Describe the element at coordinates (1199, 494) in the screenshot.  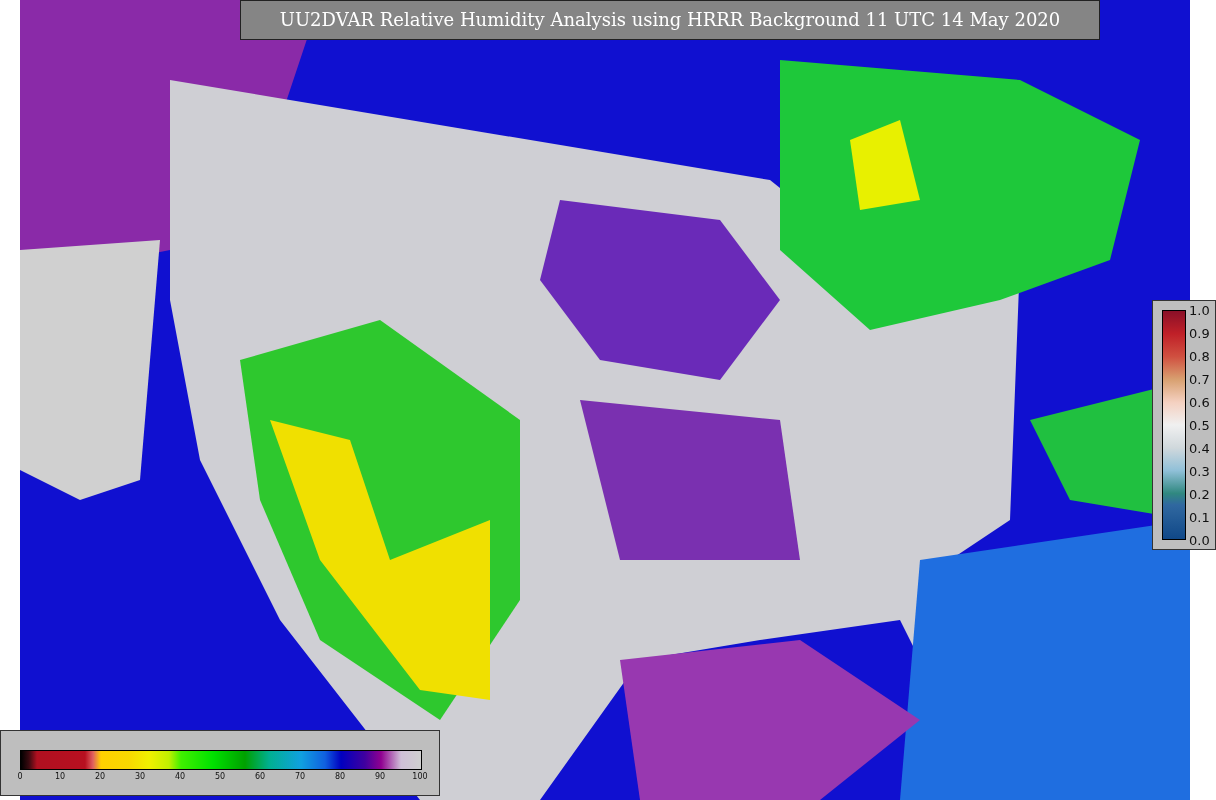
I see `tick-label: 0.2` at that location.